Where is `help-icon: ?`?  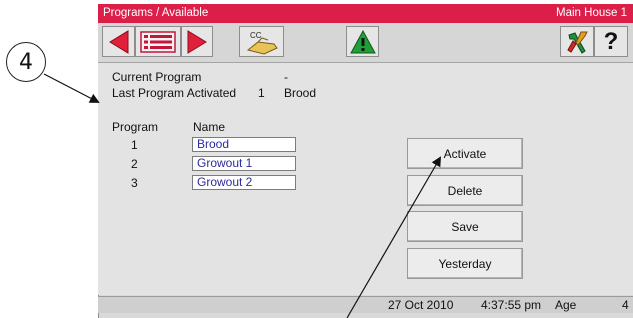 help-icon: ? is located at coordinates (611, 41).